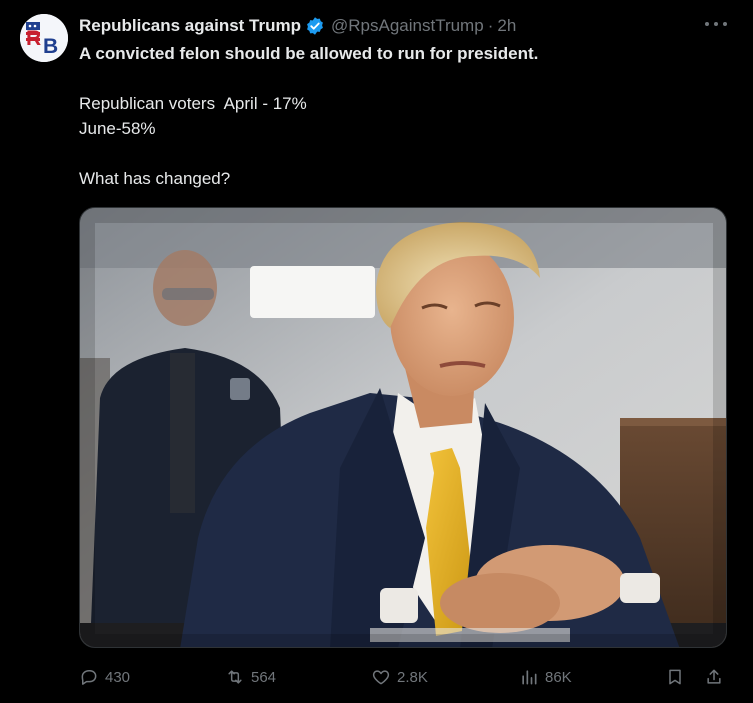 This screenshot has width=753, height=703. What do you see at coordinates (33, 38) in the screenshot?
I see `svg-text: R` at bounding box center [33, 38].